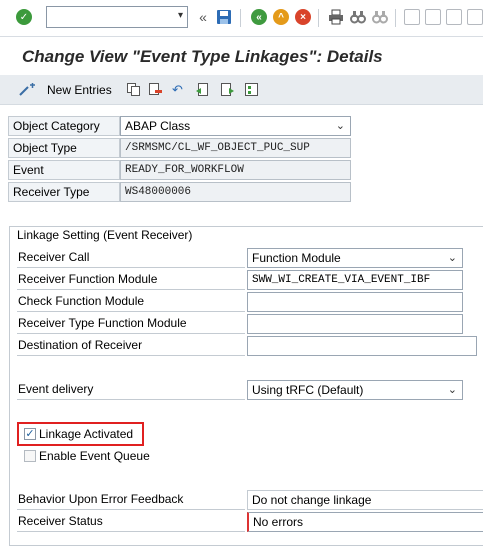  I want to click on double-left-icon: «, so click(203, 17).